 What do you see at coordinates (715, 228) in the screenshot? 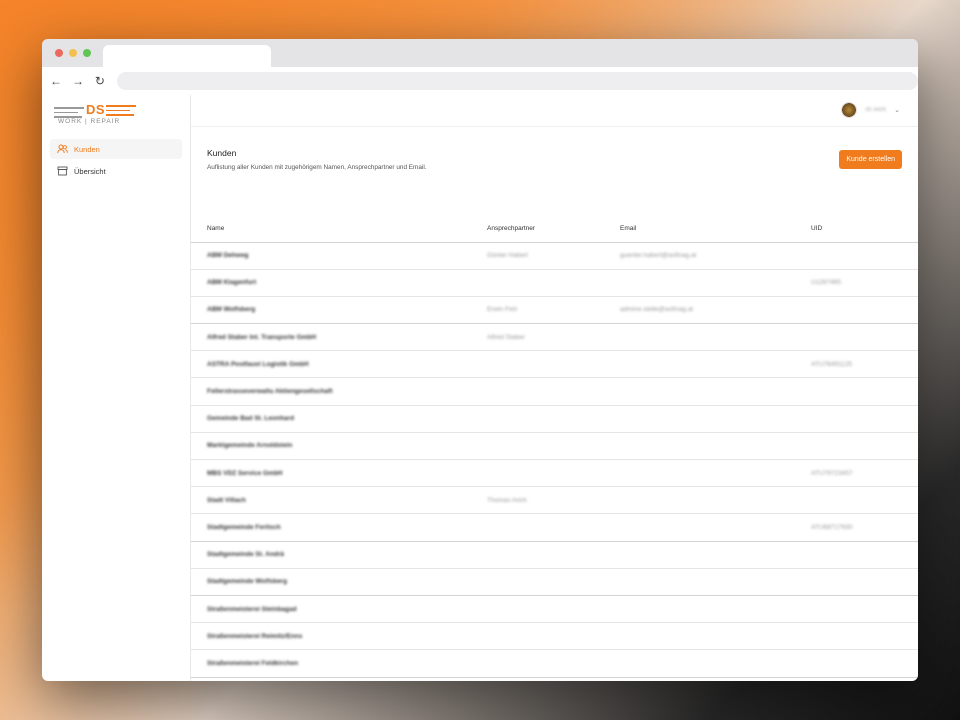
I see `column-header-email: Email` at bounding box center [715, 228].